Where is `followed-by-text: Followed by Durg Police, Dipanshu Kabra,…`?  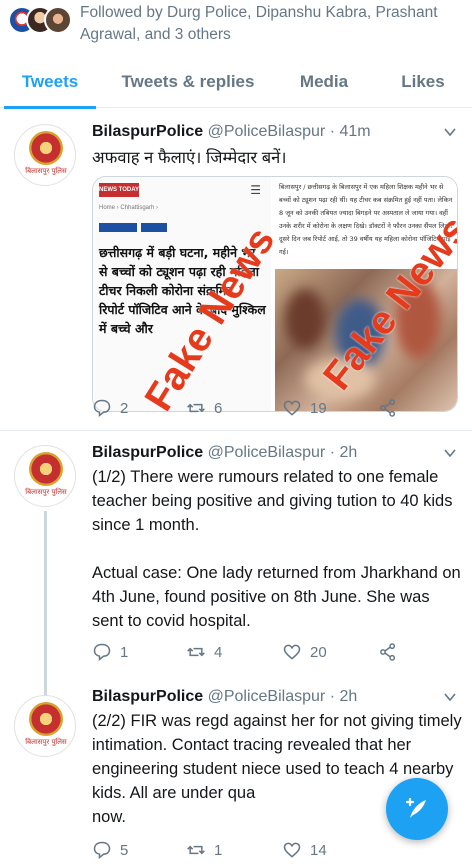
followed-by-text: Followed by Durg Police, Dipanshu Kabra,… is located at coordinates (259, 23).